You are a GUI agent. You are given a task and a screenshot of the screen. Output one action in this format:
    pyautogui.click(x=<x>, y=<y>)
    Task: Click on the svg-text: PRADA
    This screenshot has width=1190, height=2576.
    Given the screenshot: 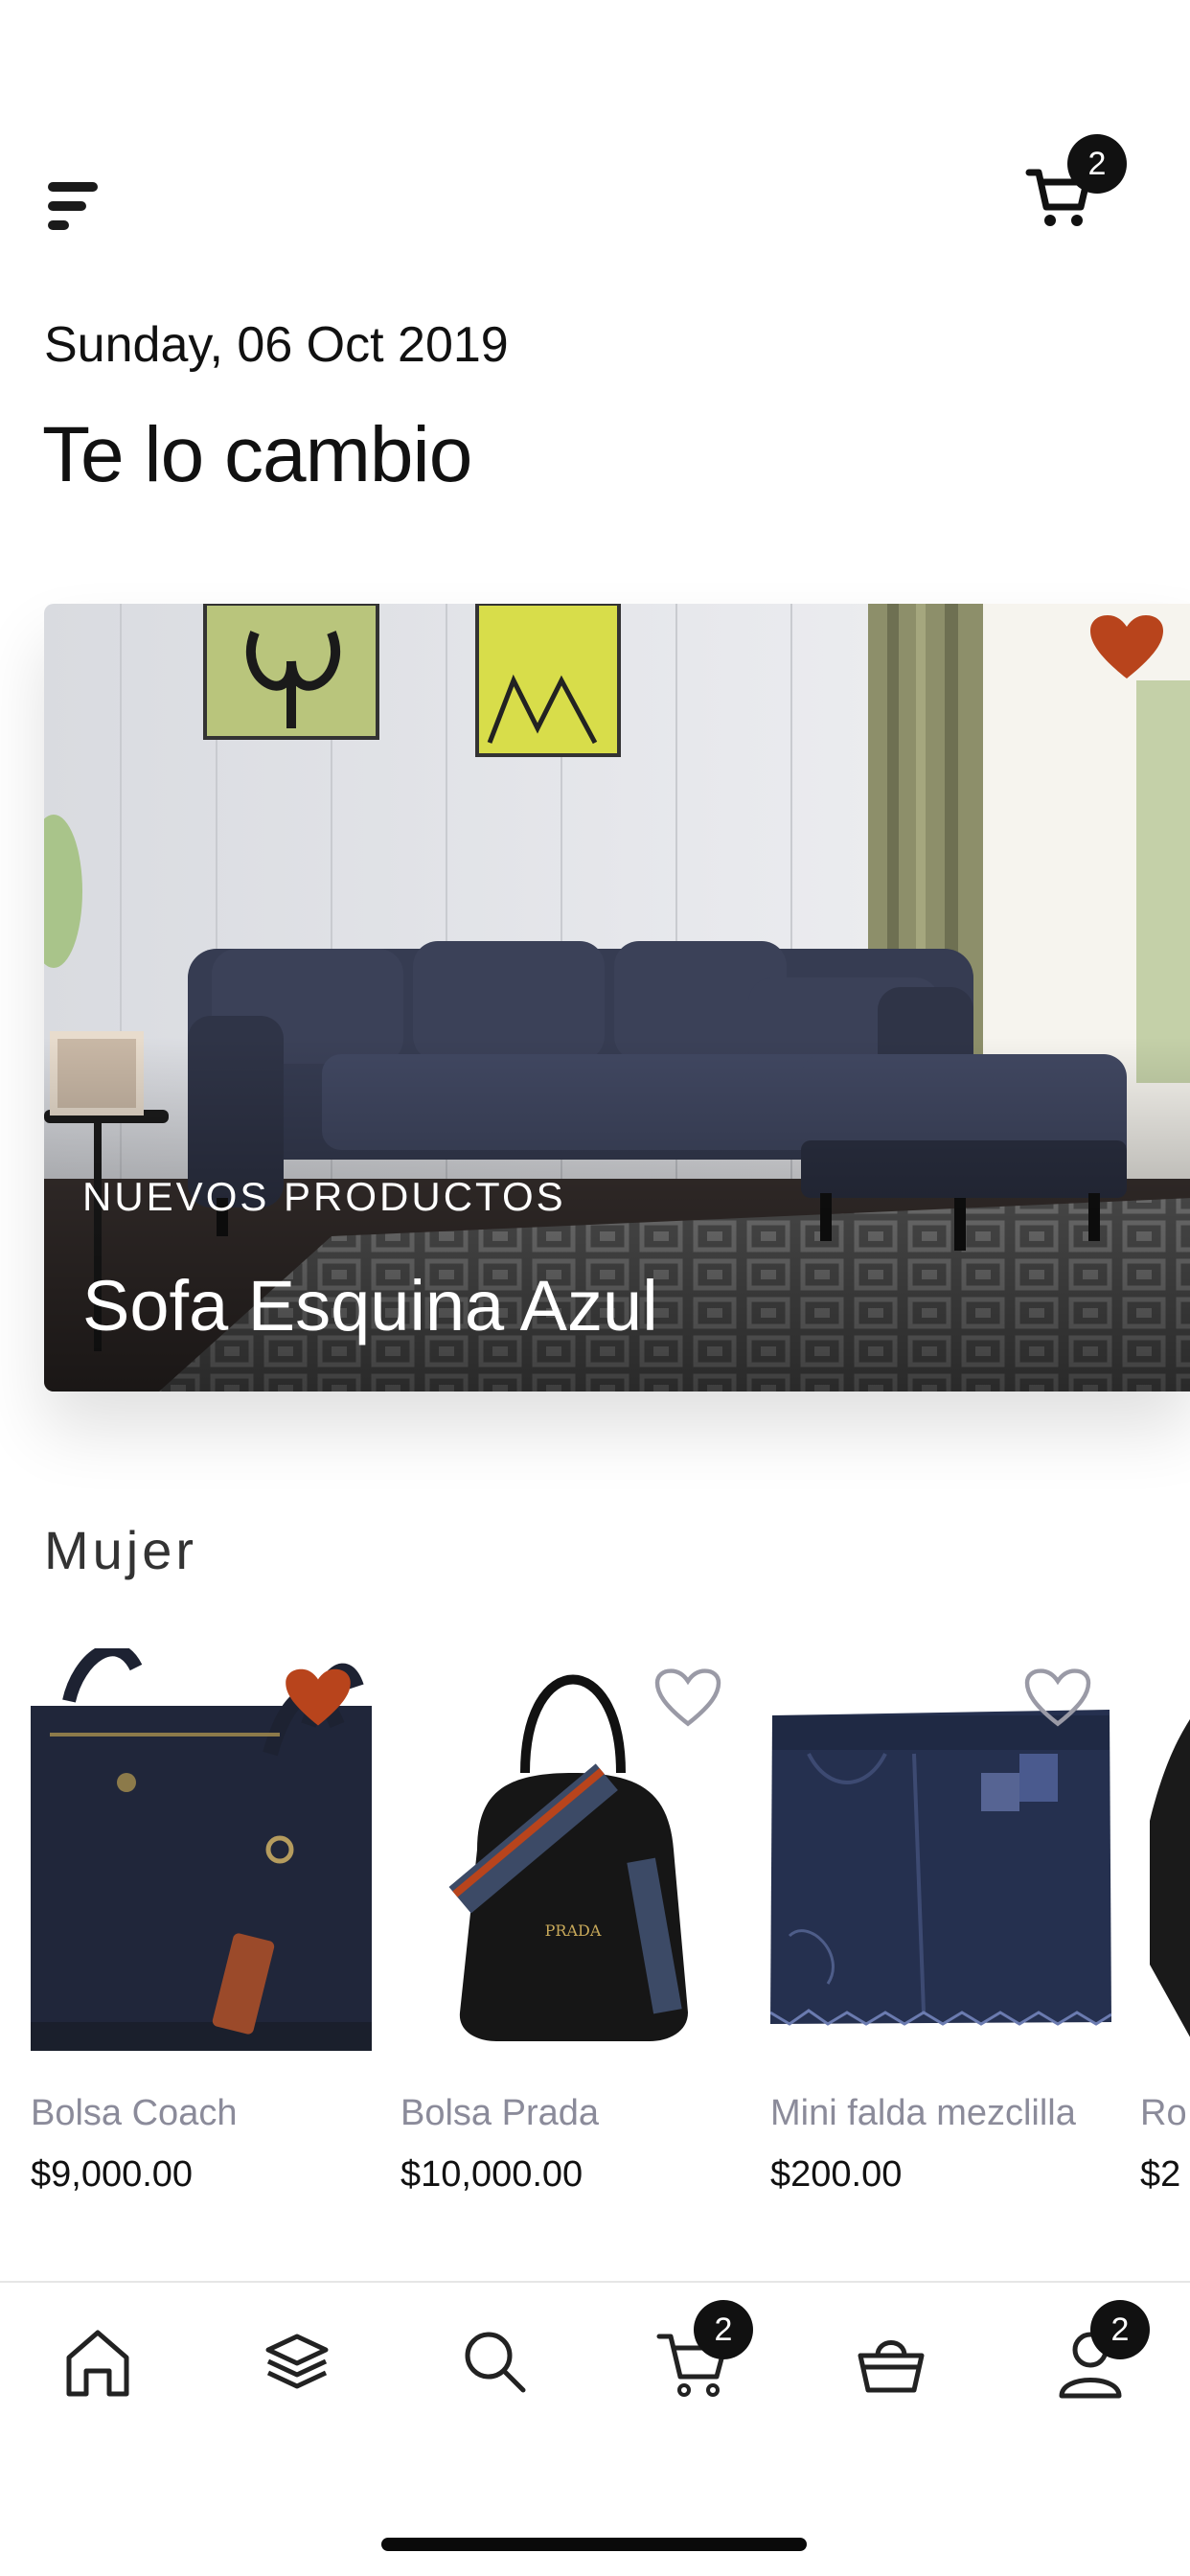 What is the action you would take?
    pyautogui.click(x=574, y=1930)
    